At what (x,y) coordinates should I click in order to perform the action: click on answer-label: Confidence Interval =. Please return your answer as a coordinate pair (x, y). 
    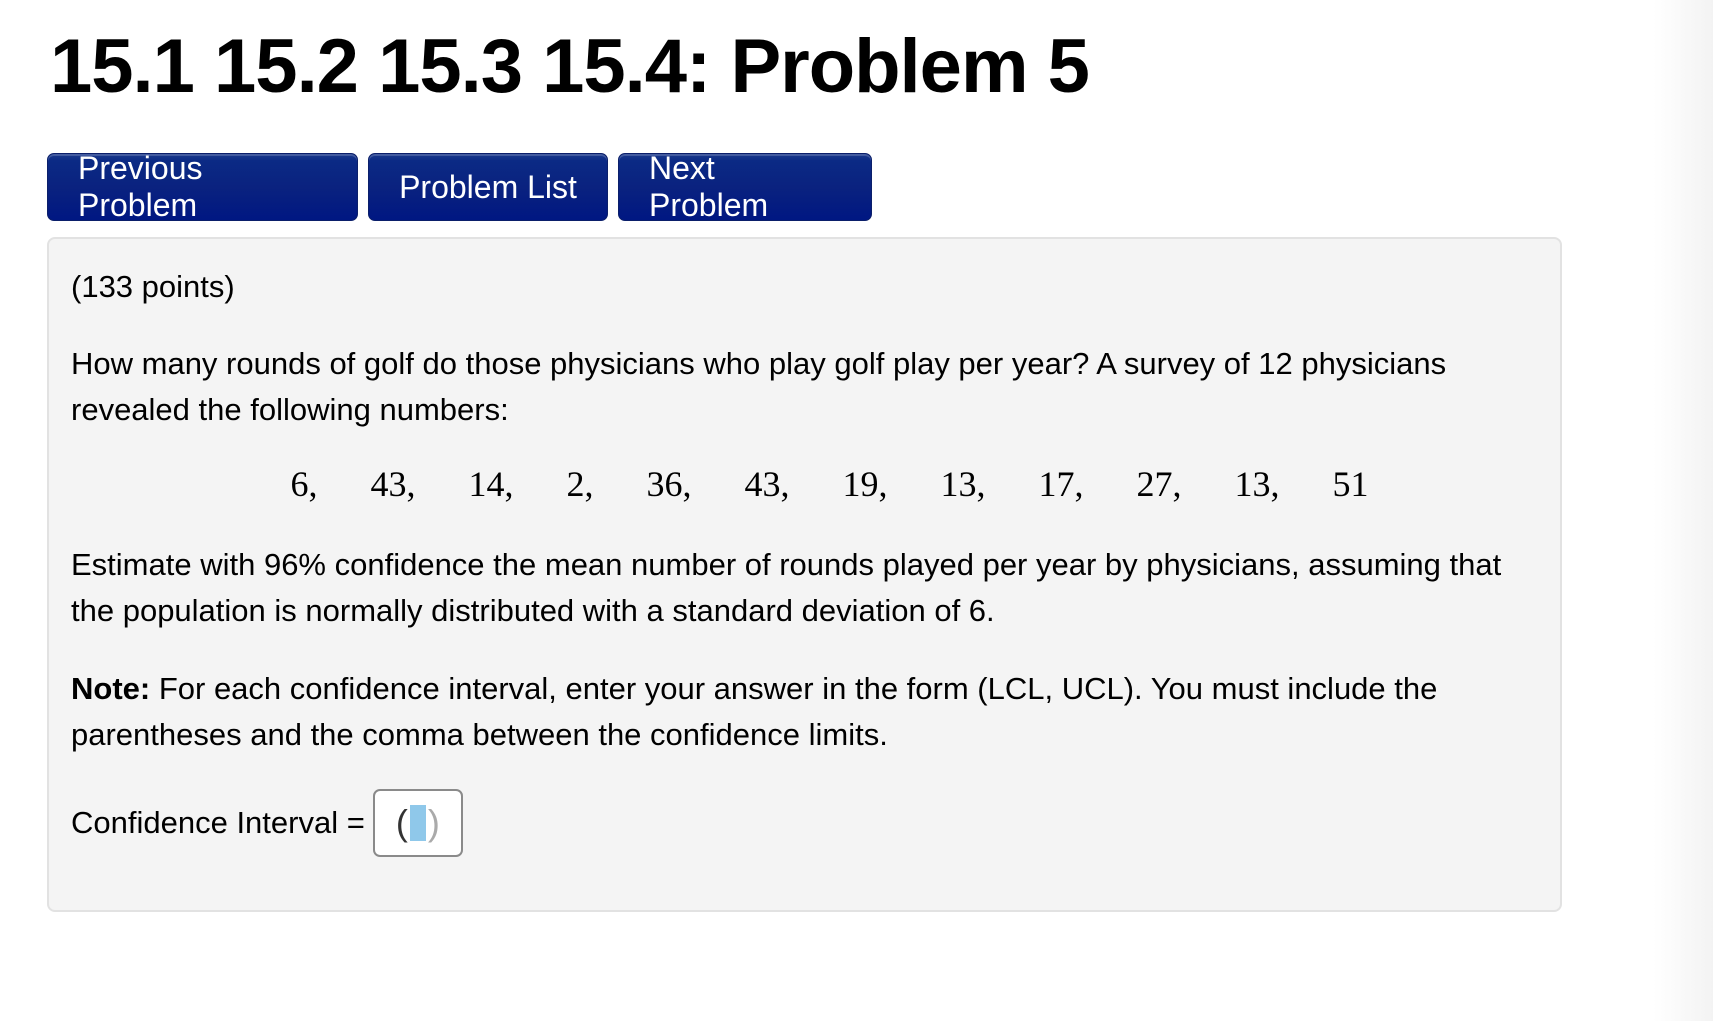
    Looking at the image, I should click on (218, 822).